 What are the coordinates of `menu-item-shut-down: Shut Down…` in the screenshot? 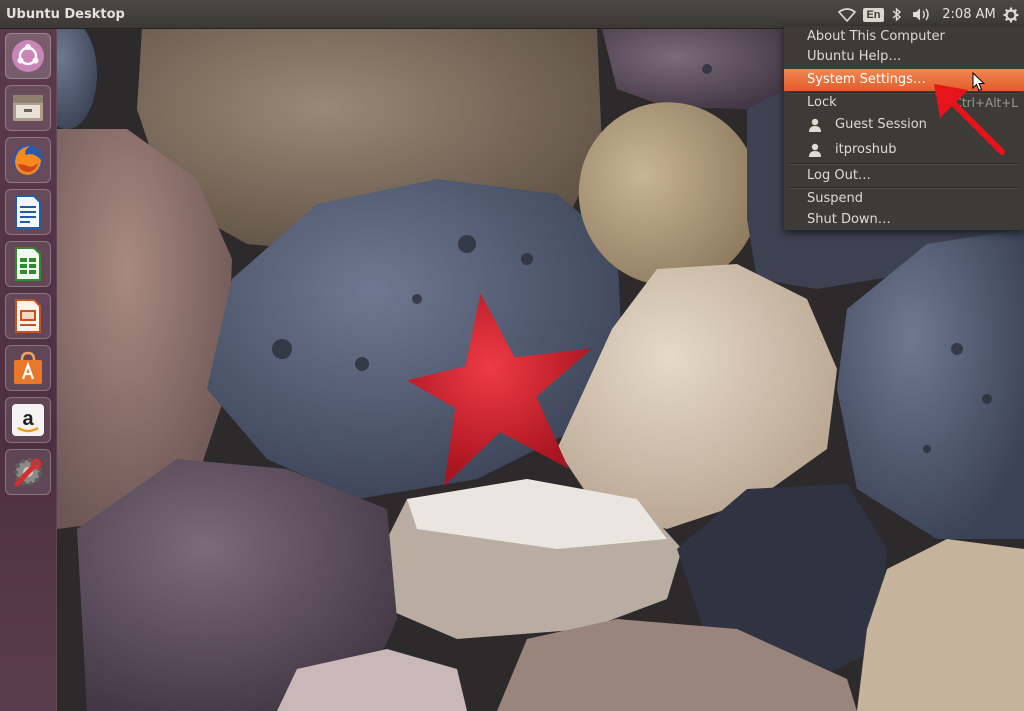 It's located at (904, 220).